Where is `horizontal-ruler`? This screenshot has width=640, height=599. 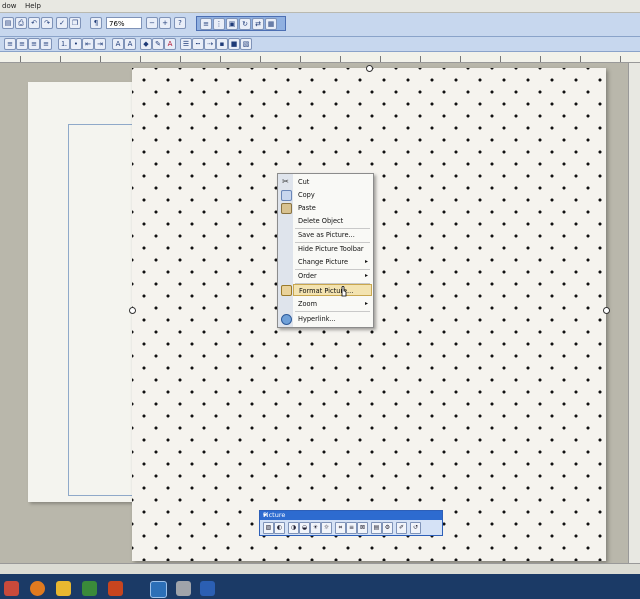 horizontal-ruler is located at coordinates (320, 57).